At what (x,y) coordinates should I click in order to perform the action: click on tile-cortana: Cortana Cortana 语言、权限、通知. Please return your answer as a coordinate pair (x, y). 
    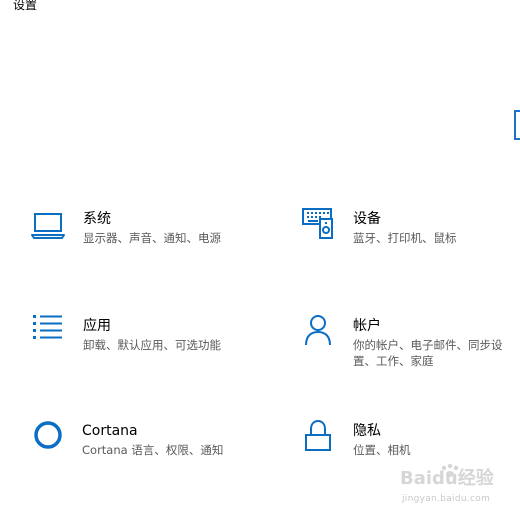
    Looking at the image, I should click on (151, 452).